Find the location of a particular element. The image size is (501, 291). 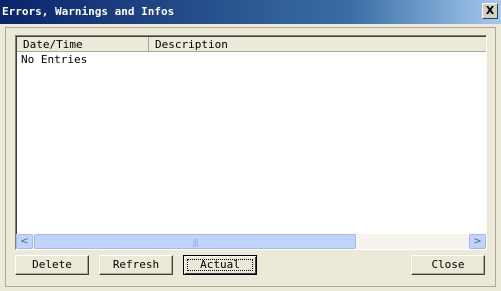

actual-button: Actual is located at coordinates (220, 265).